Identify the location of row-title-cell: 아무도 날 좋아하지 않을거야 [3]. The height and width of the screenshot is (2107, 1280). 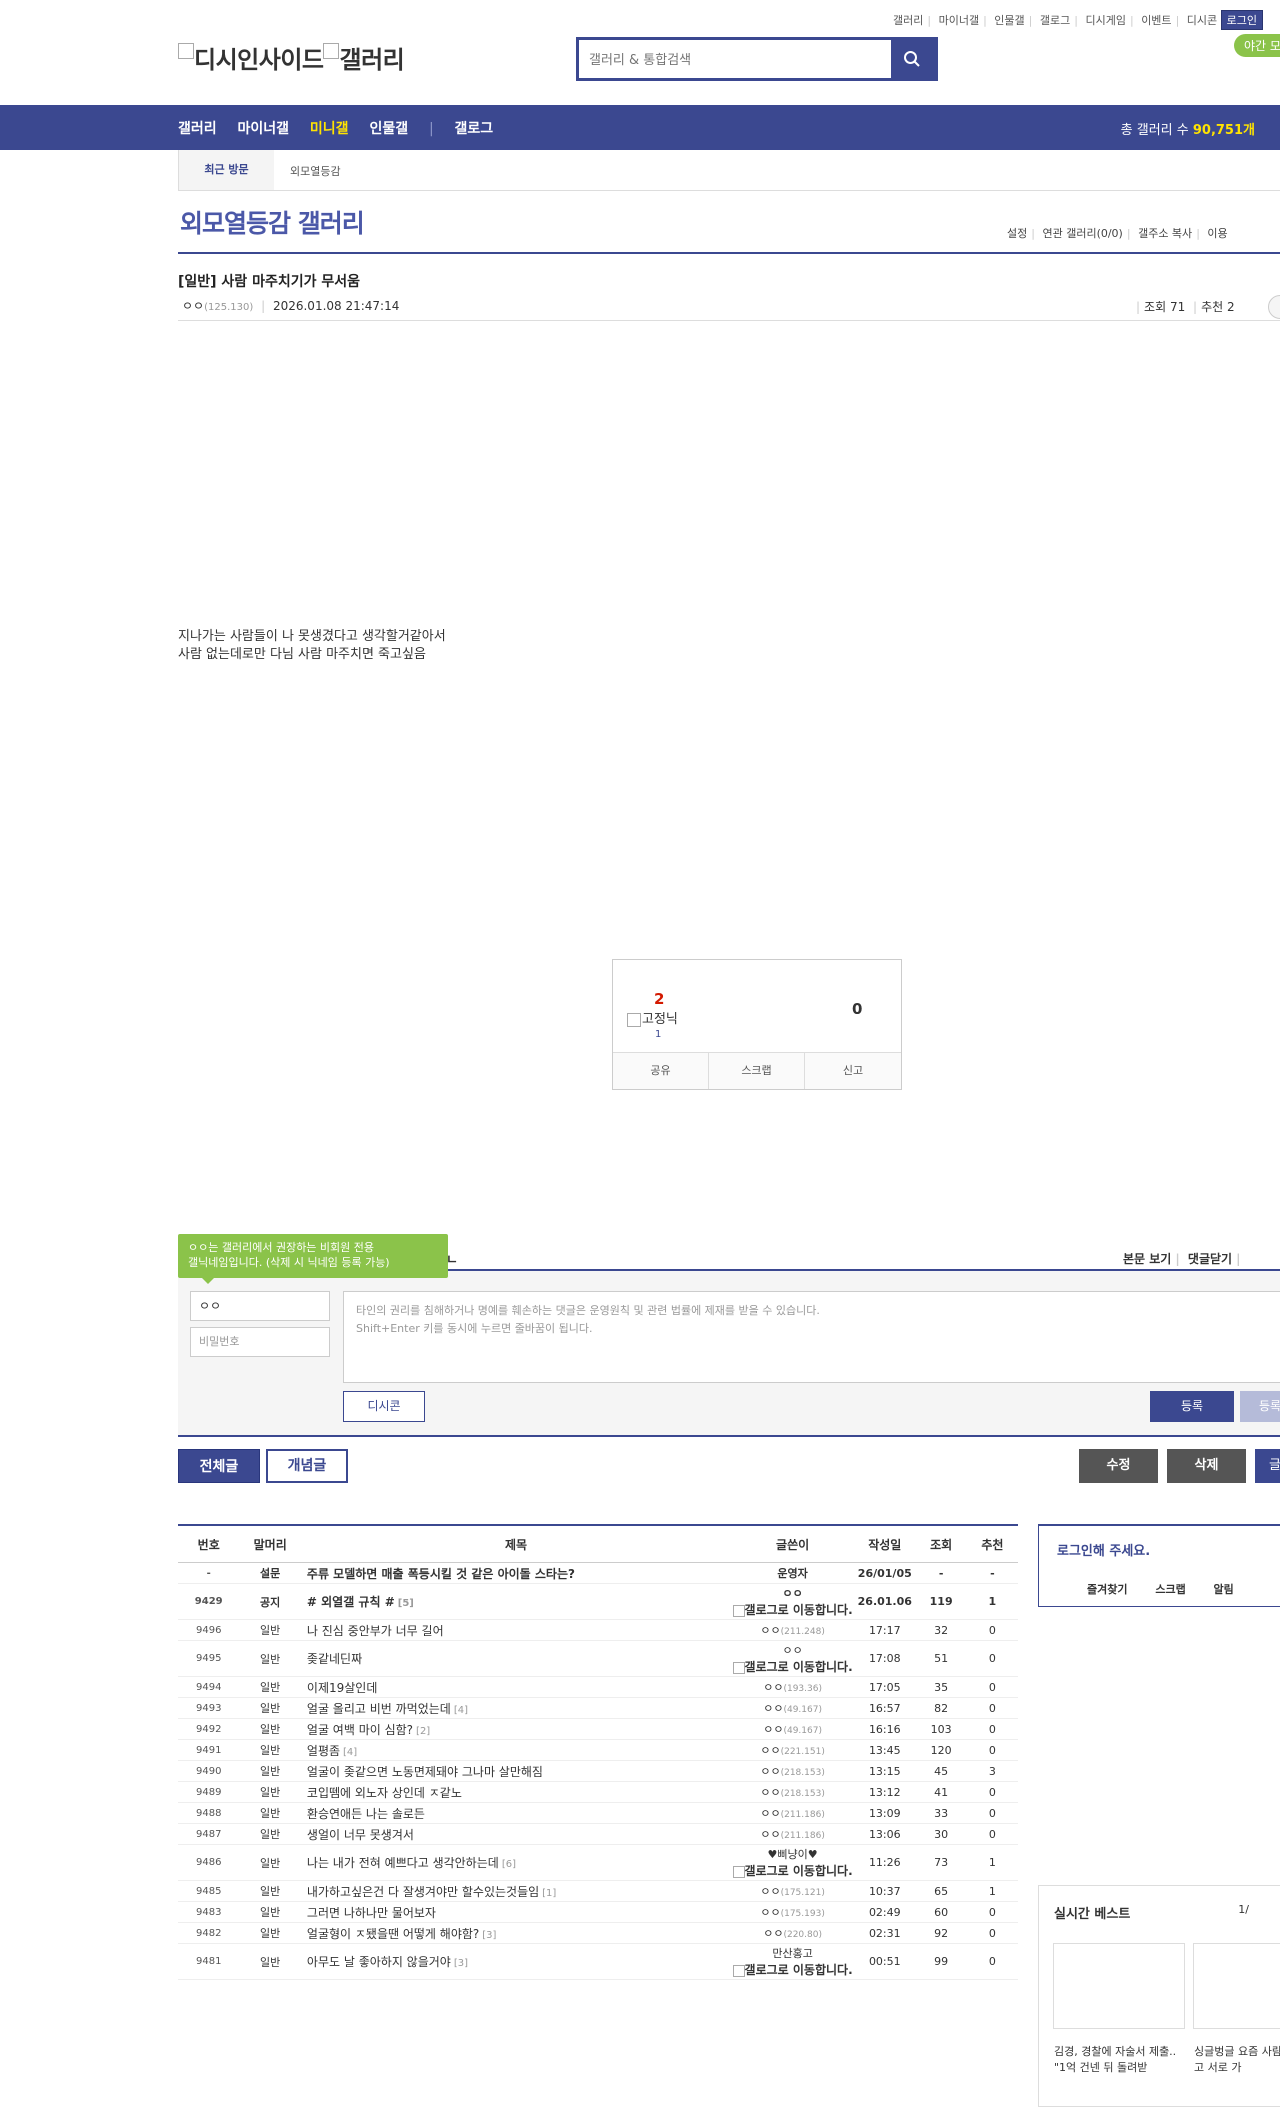
(516, 1961).